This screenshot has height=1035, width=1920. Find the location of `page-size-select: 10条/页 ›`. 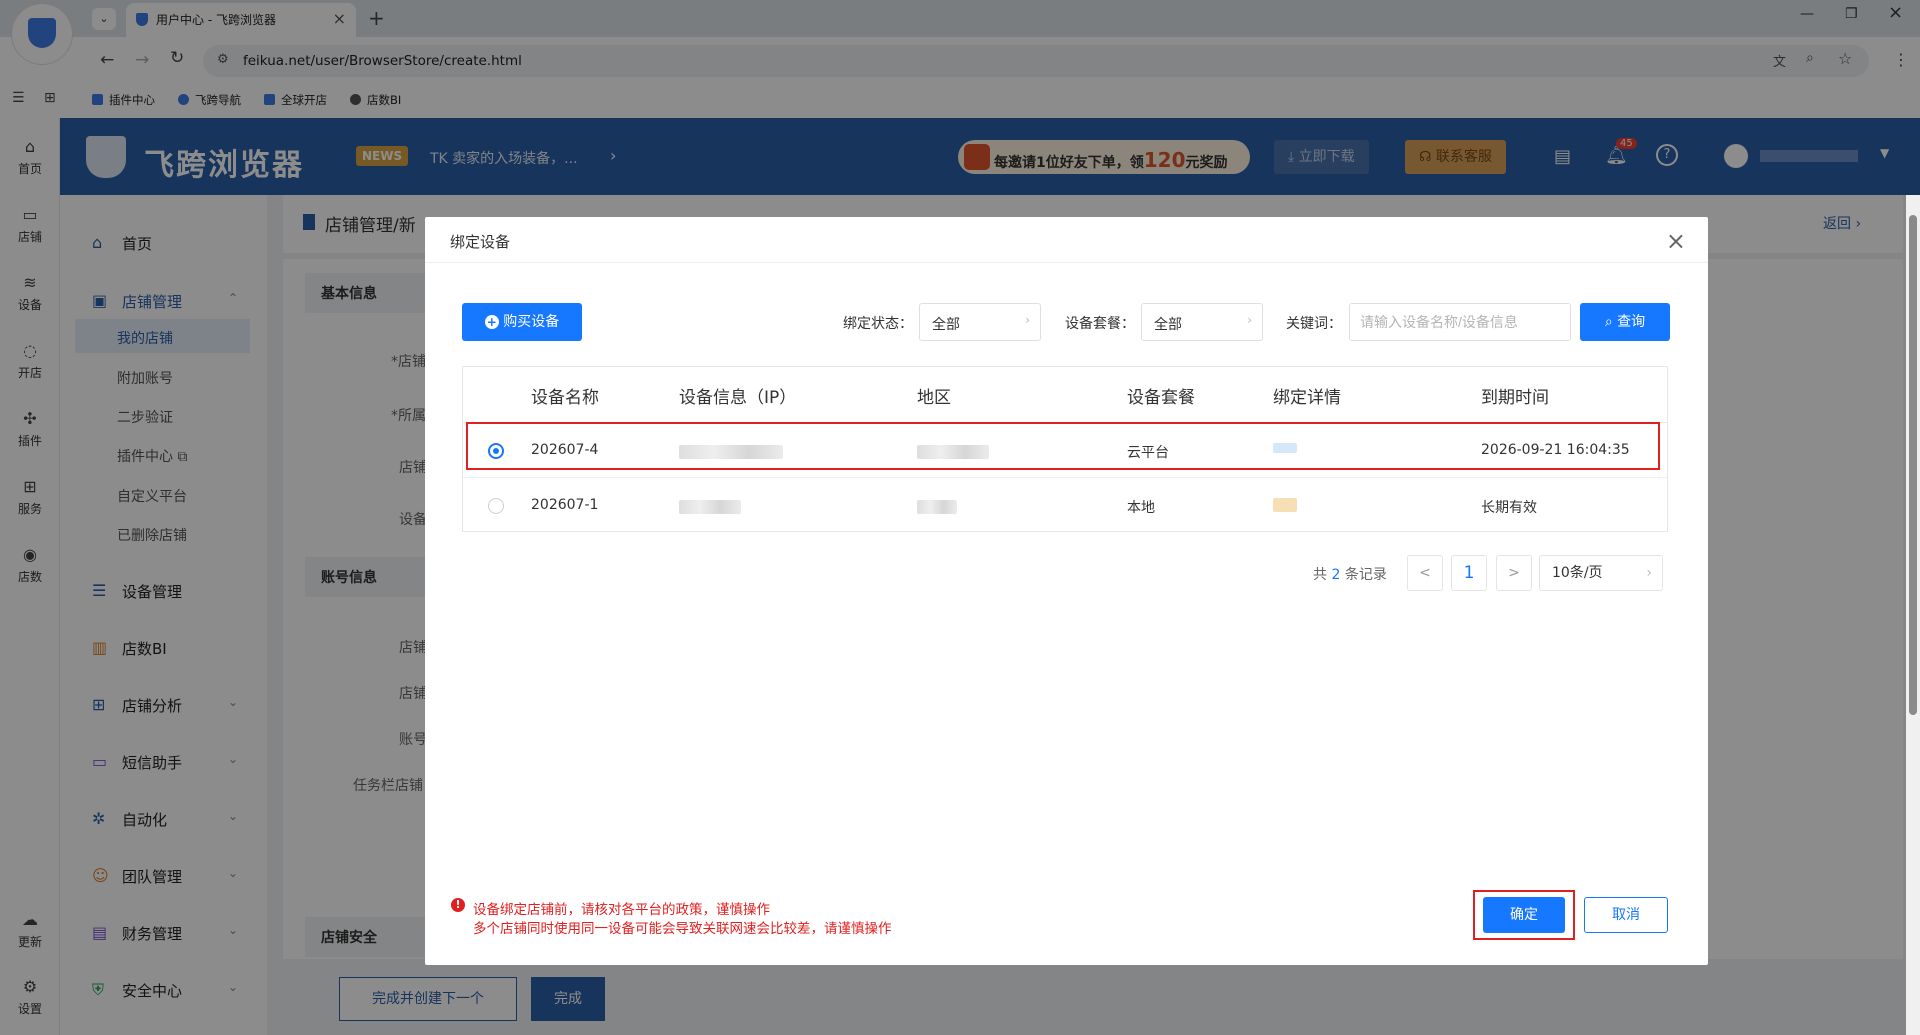

page-size-select: 10条/页 › is located at coordinates (1601, 573).